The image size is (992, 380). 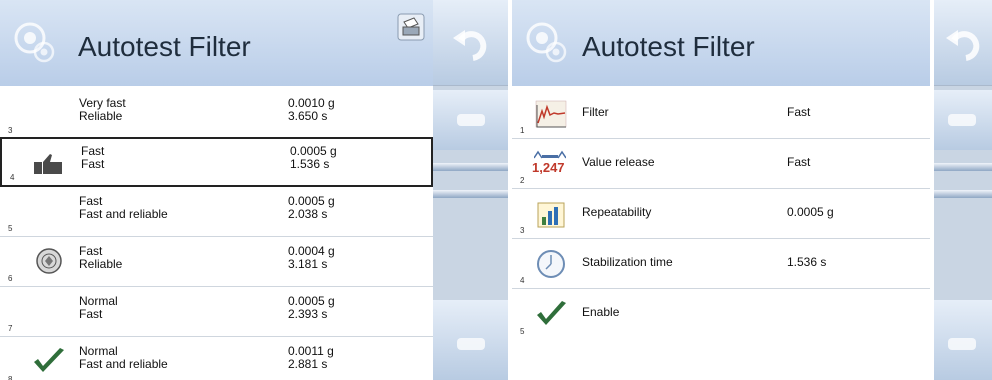 I want to click on list-item-selected: Fast Fast 0.0005 g 1.536 s 4, so click(x=216, y=162).